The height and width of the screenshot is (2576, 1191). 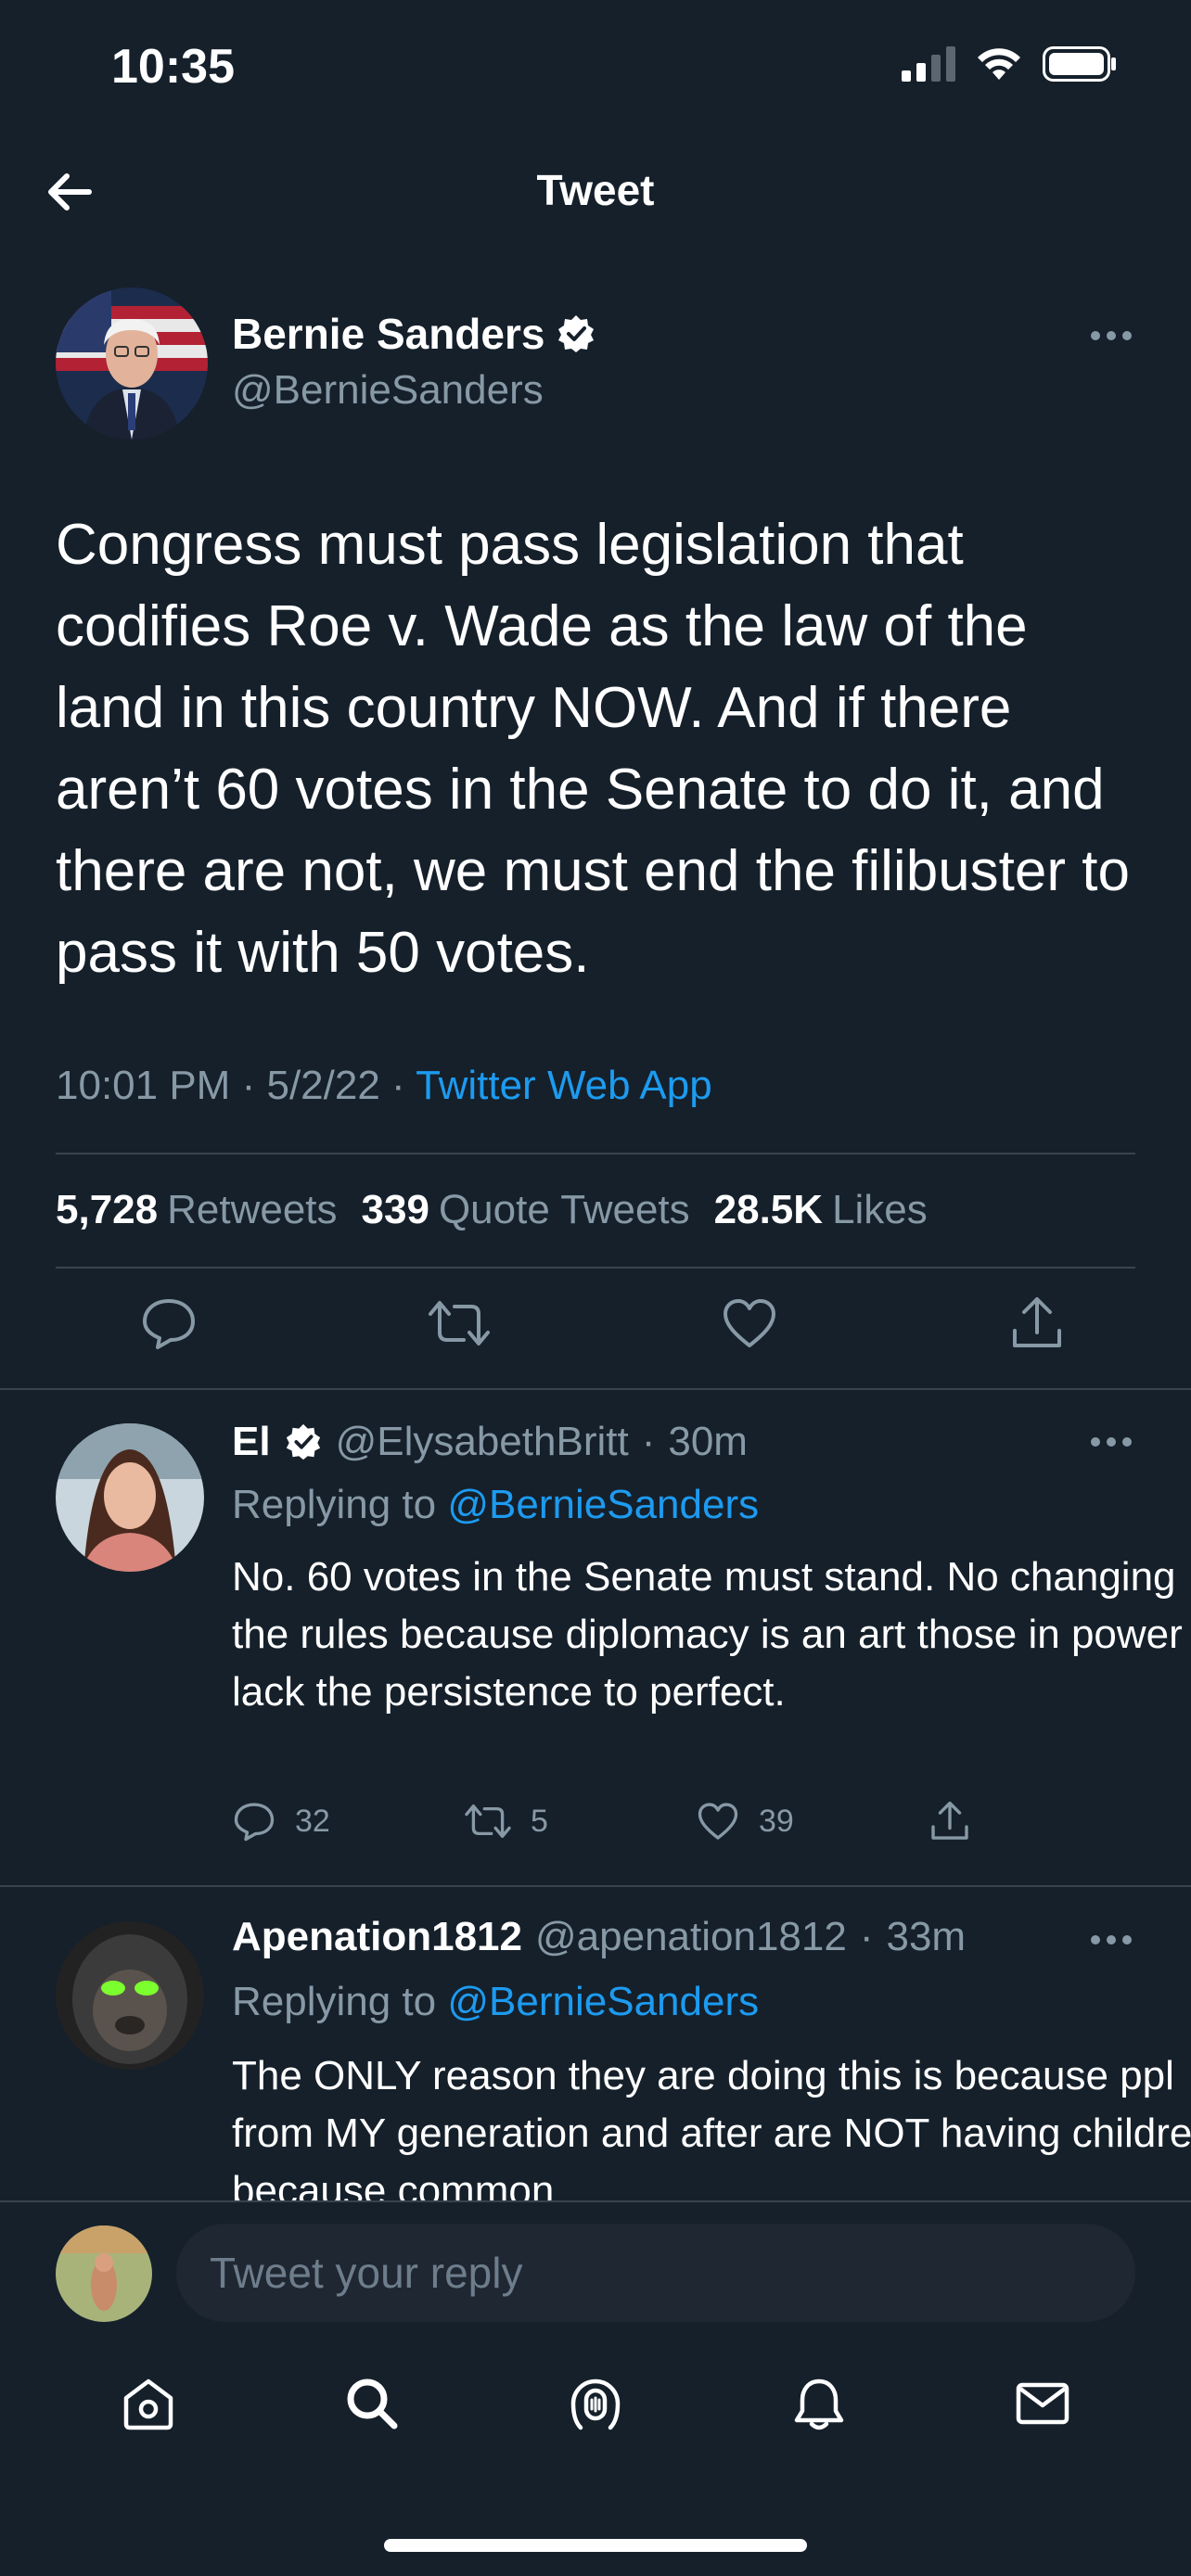 I want to click on ape-avatar-image, so click(x=130, y=1995).